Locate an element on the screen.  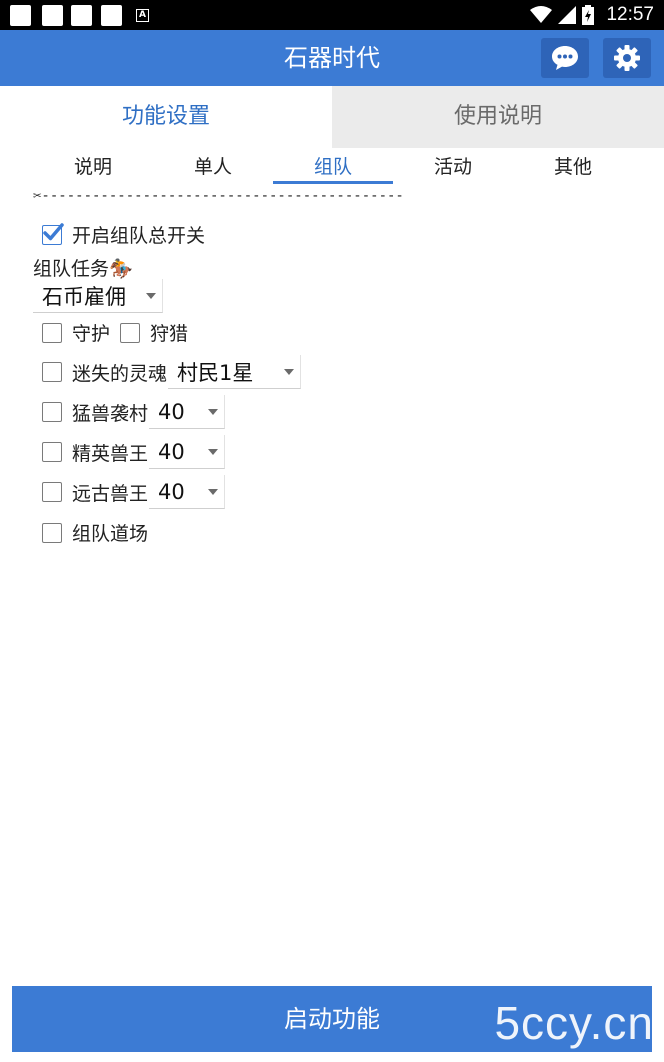
ancient-beast-select: 40 is located at coordinates (187, 492).